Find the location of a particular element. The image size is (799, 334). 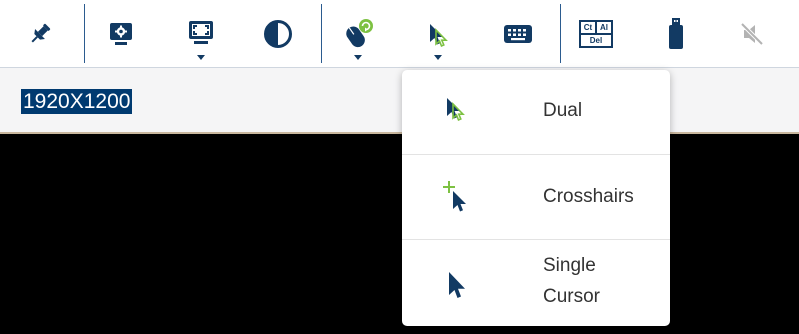

pin-icon is located at coordinates (41, 32).